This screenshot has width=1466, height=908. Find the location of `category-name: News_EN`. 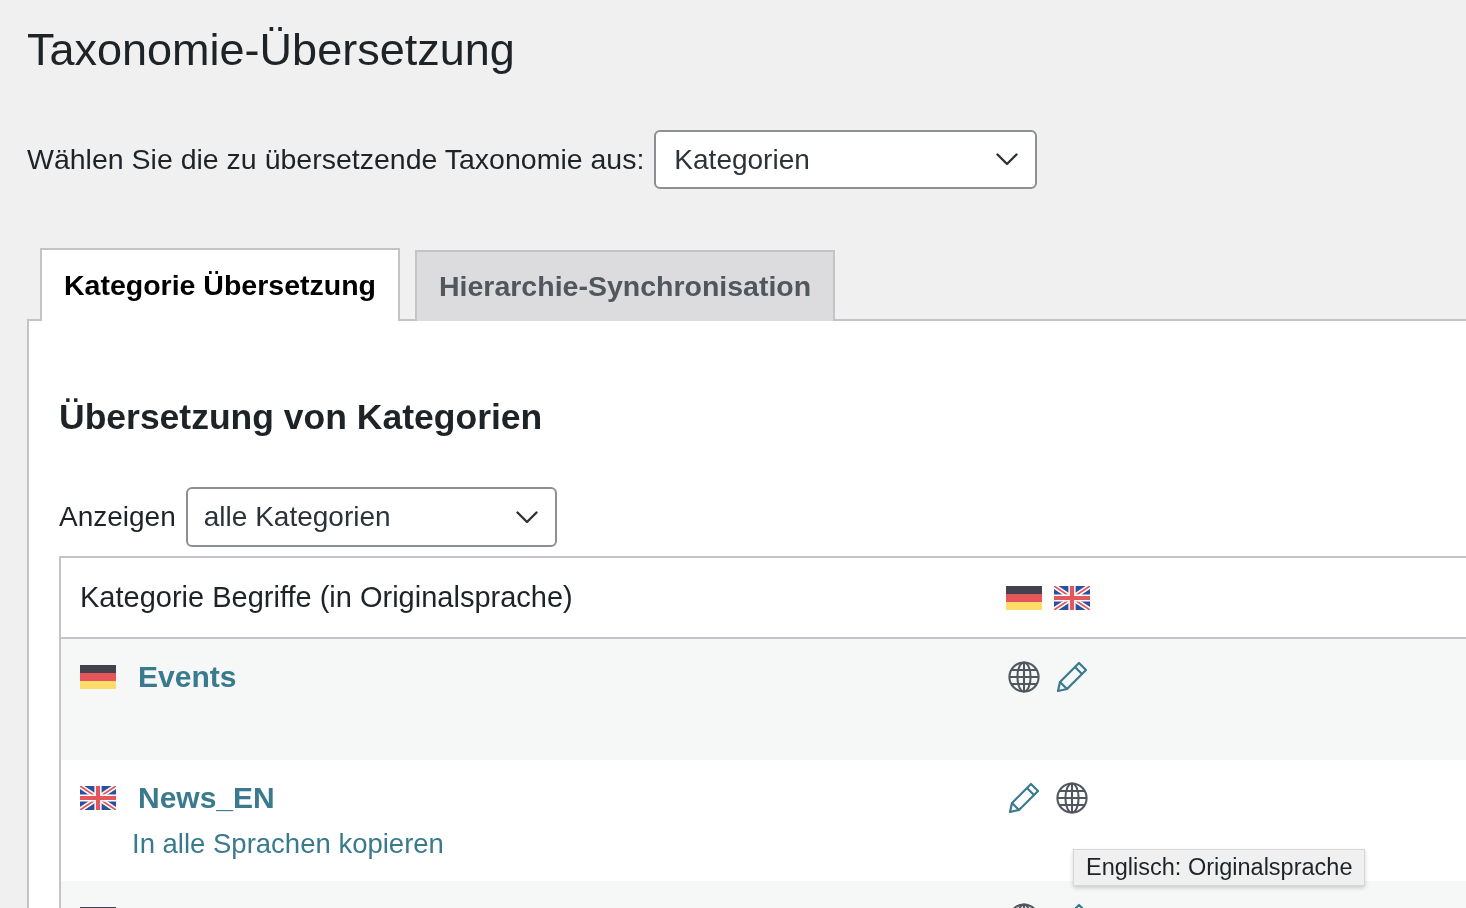

category-name: News_EN is located at coordinates (206, 798).